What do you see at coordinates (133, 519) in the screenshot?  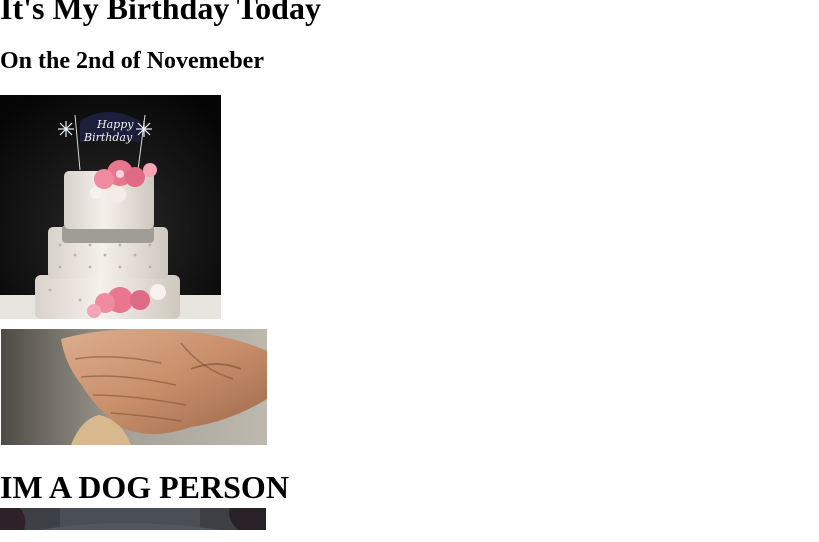 I see `dog-photo-image` at bounding box center [133, 519].